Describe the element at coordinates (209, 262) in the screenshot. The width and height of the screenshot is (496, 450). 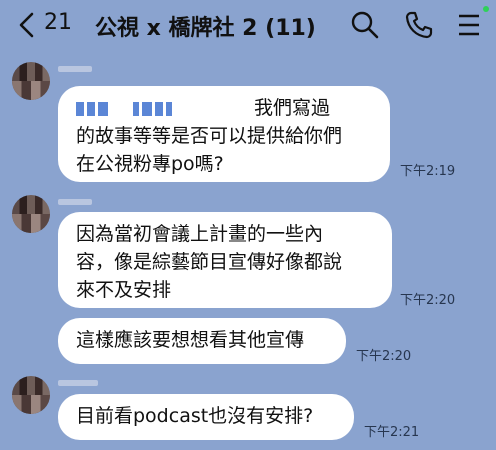
I see `message-line: 容，像是綜藝節目宣傳好像都說` at that location.